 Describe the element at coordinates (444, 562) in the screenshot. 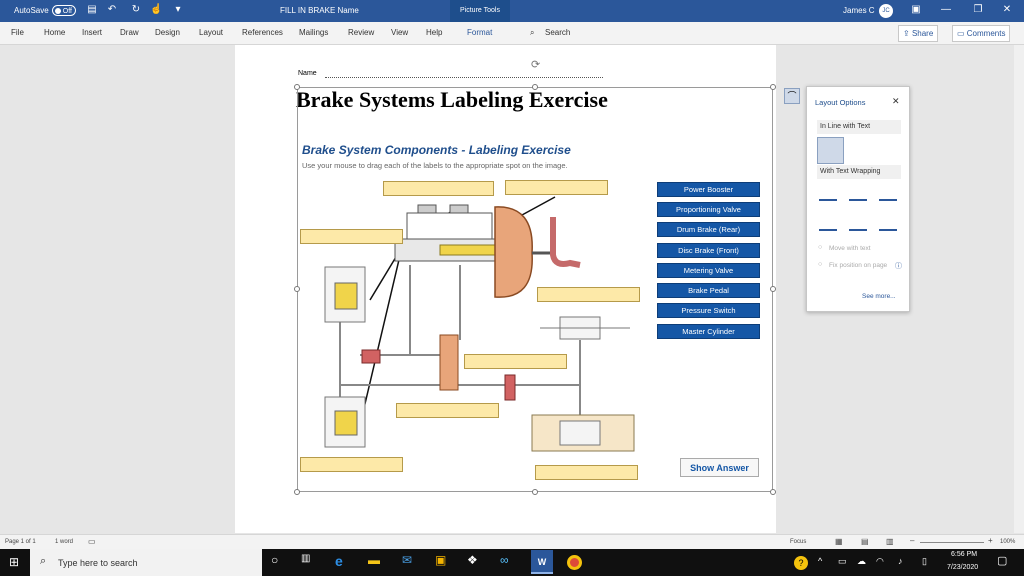

I see `store-icon: ▣` at that location.